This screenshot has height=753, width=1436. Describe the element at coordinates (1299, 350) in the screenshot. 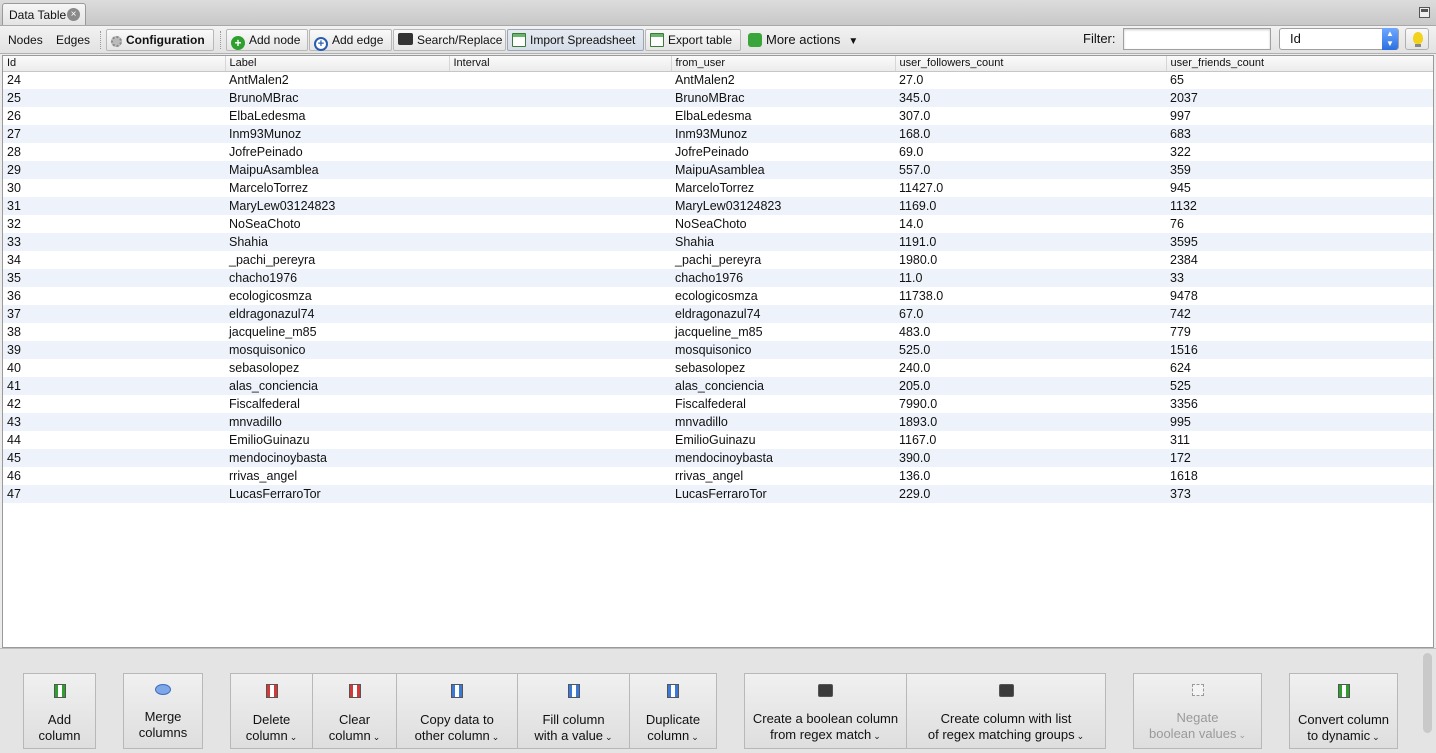

I see `table-cell: 1516` at that location.